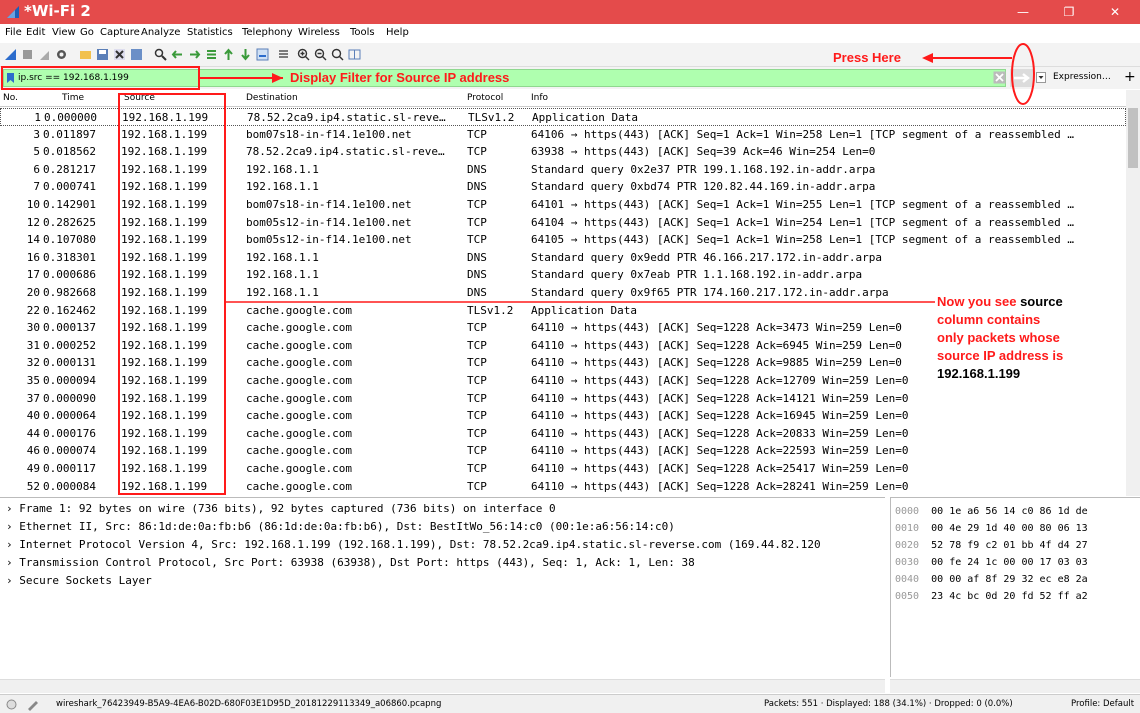 The width and height of the screenshot is (1140, 713). Describe the element at coordinates (303, 54) in the screenshot. I see `zoom-in-icon` at that location.